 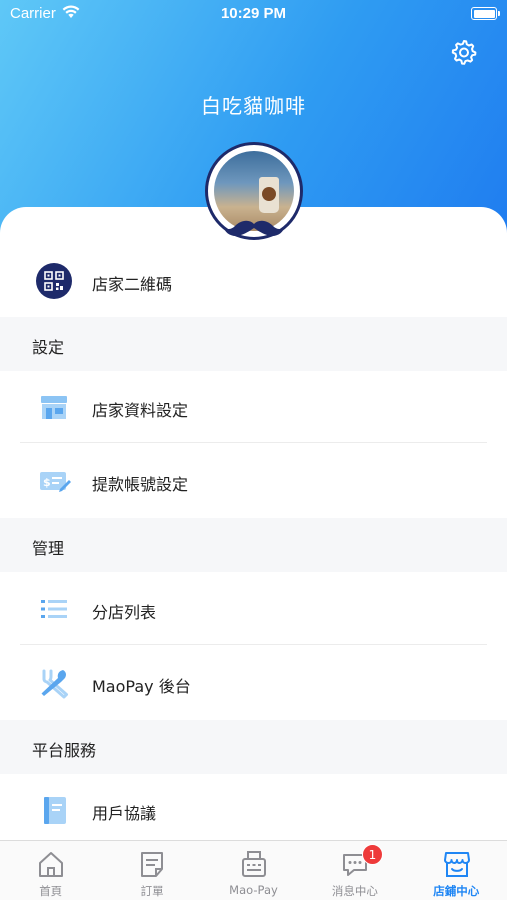 I want to click on pos-terminal-icon, so click(x=253, y=864).